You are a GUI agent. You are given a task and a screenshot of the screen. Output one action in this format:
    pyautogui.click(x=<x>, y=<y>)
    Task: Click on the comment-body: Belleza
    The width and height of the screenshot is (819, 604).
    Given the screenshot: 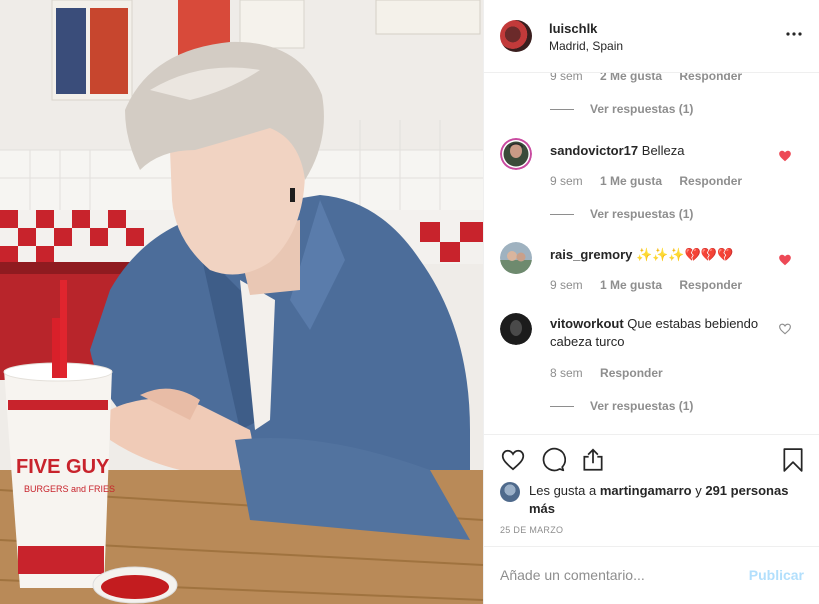 What is the action you would take?
    pyautogui.click(x=663, y=150)
    